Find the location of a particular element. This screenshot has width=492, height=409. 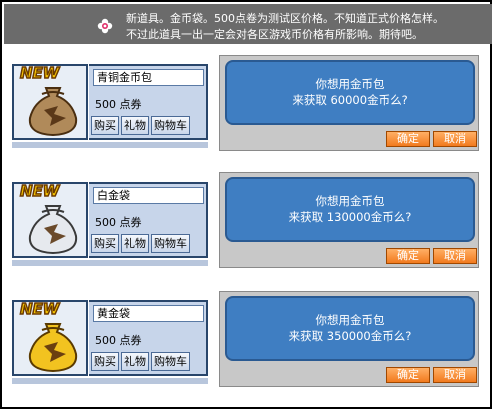

dialog-message: 你想用金币包 来获取 350000金币么? is located at coordinates (350, 328).